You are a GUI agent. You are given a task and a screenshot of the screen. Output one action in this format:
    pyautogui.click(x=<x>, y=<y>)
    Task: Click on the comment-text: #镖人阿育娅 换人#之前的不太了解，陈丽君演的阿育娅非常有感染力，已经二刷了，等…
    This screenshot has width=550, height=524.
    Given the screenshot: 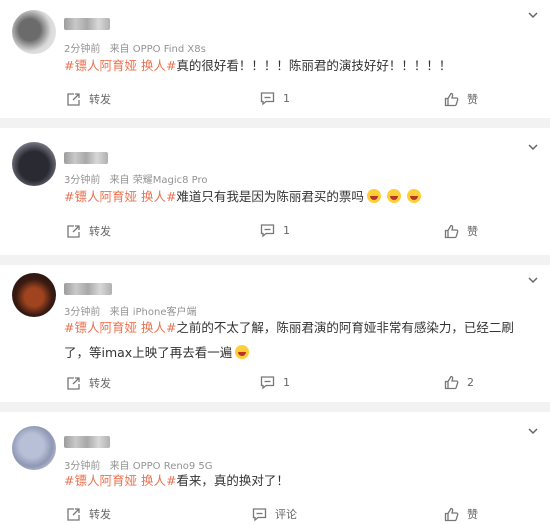 What is the action you would take?
    pyautogui.click(x=289, y=340)
    